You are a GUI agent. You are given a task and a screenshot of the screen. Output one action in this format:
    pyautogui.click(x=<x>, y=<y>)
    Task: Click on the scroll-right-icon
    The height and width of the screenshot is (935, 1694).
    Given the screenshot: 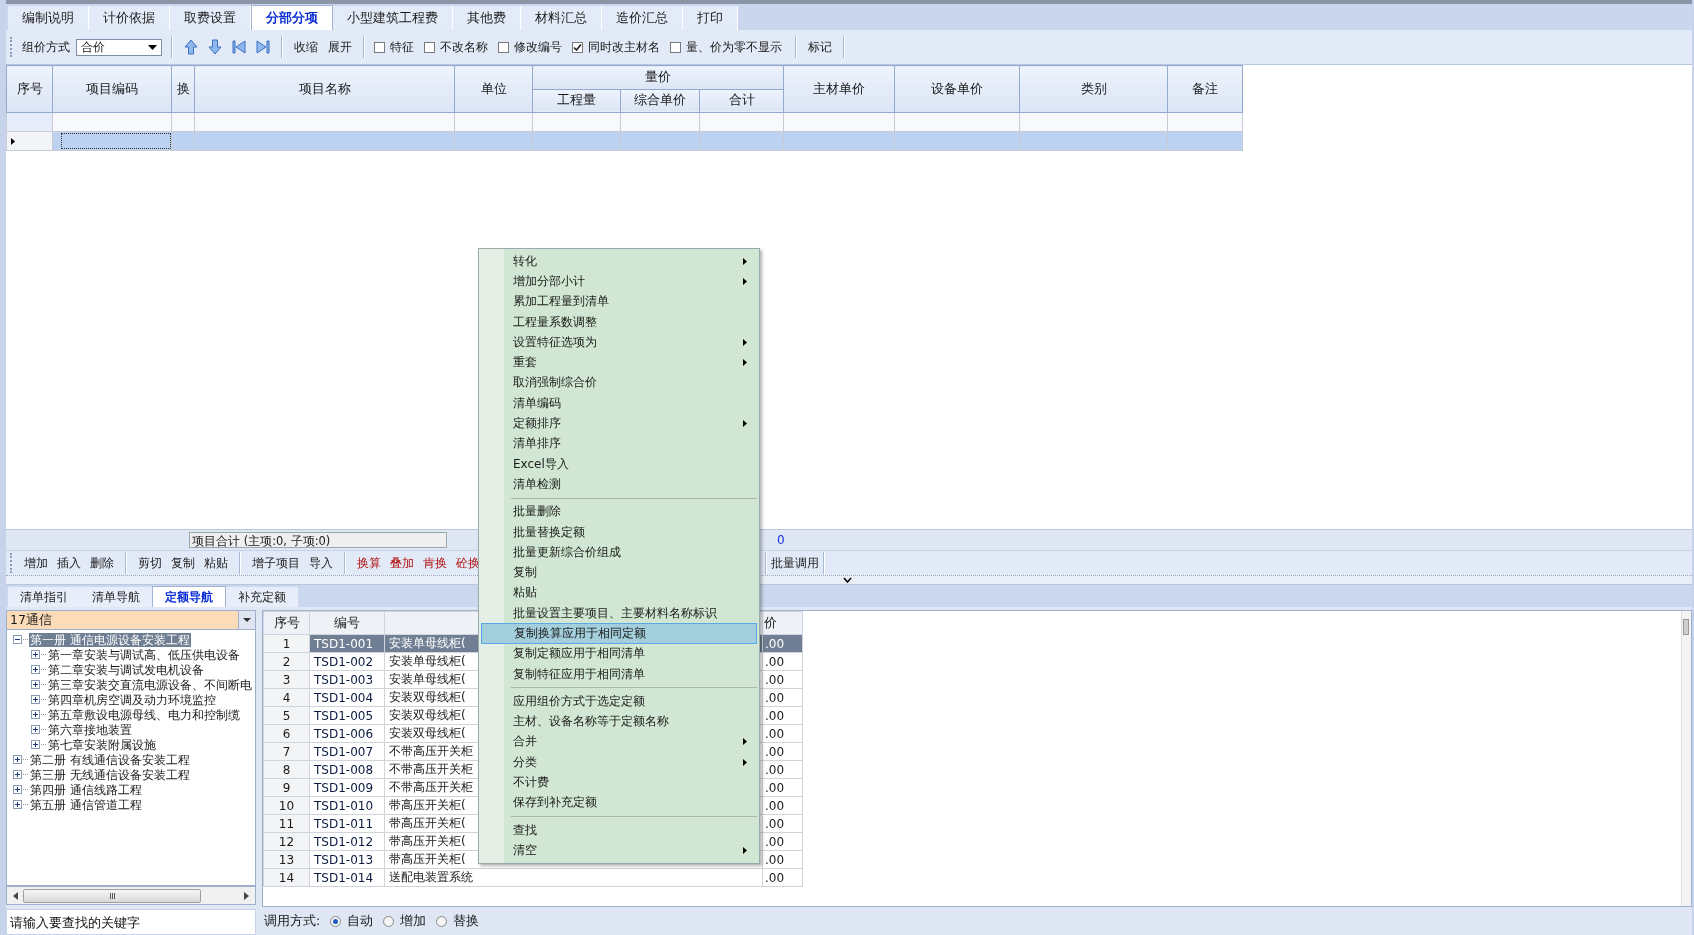 What is the action you would take?
    pyautogui.click(x=246, y=895)
    